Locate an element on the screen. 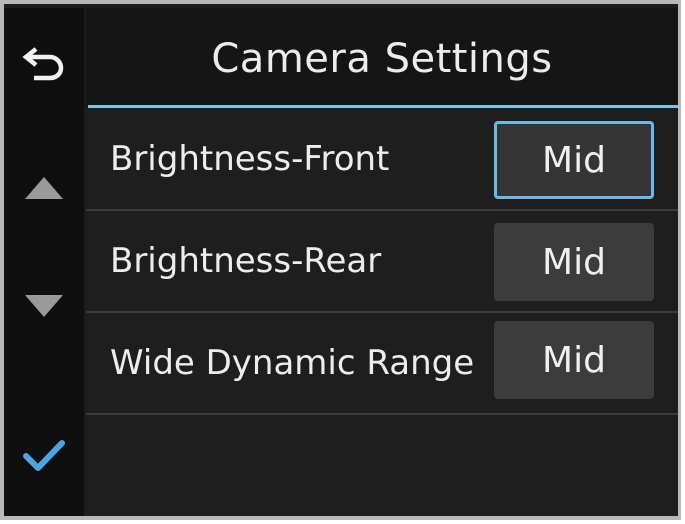 The image size is (685, 524). back-button is located at coordinates (44, 62).